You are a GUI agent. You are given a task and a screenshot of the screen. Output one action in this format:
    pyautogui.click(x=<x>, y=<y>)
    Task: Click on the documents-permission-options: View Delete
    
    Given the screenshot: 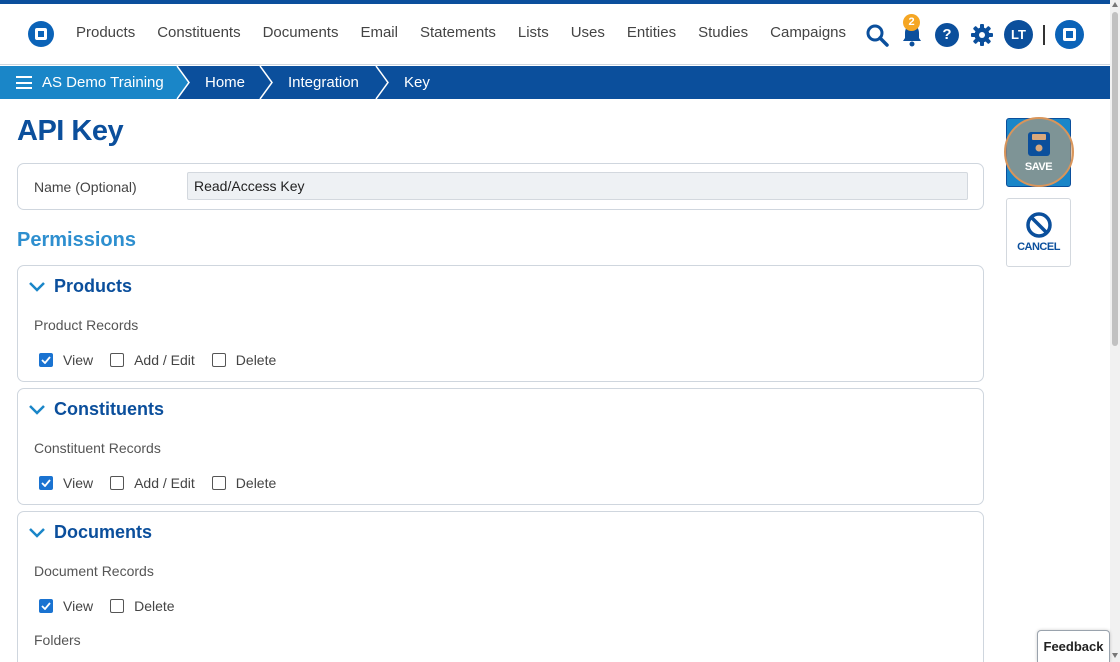 What is the action you would take?
    pyautogui.click(x=115, y=606)
    